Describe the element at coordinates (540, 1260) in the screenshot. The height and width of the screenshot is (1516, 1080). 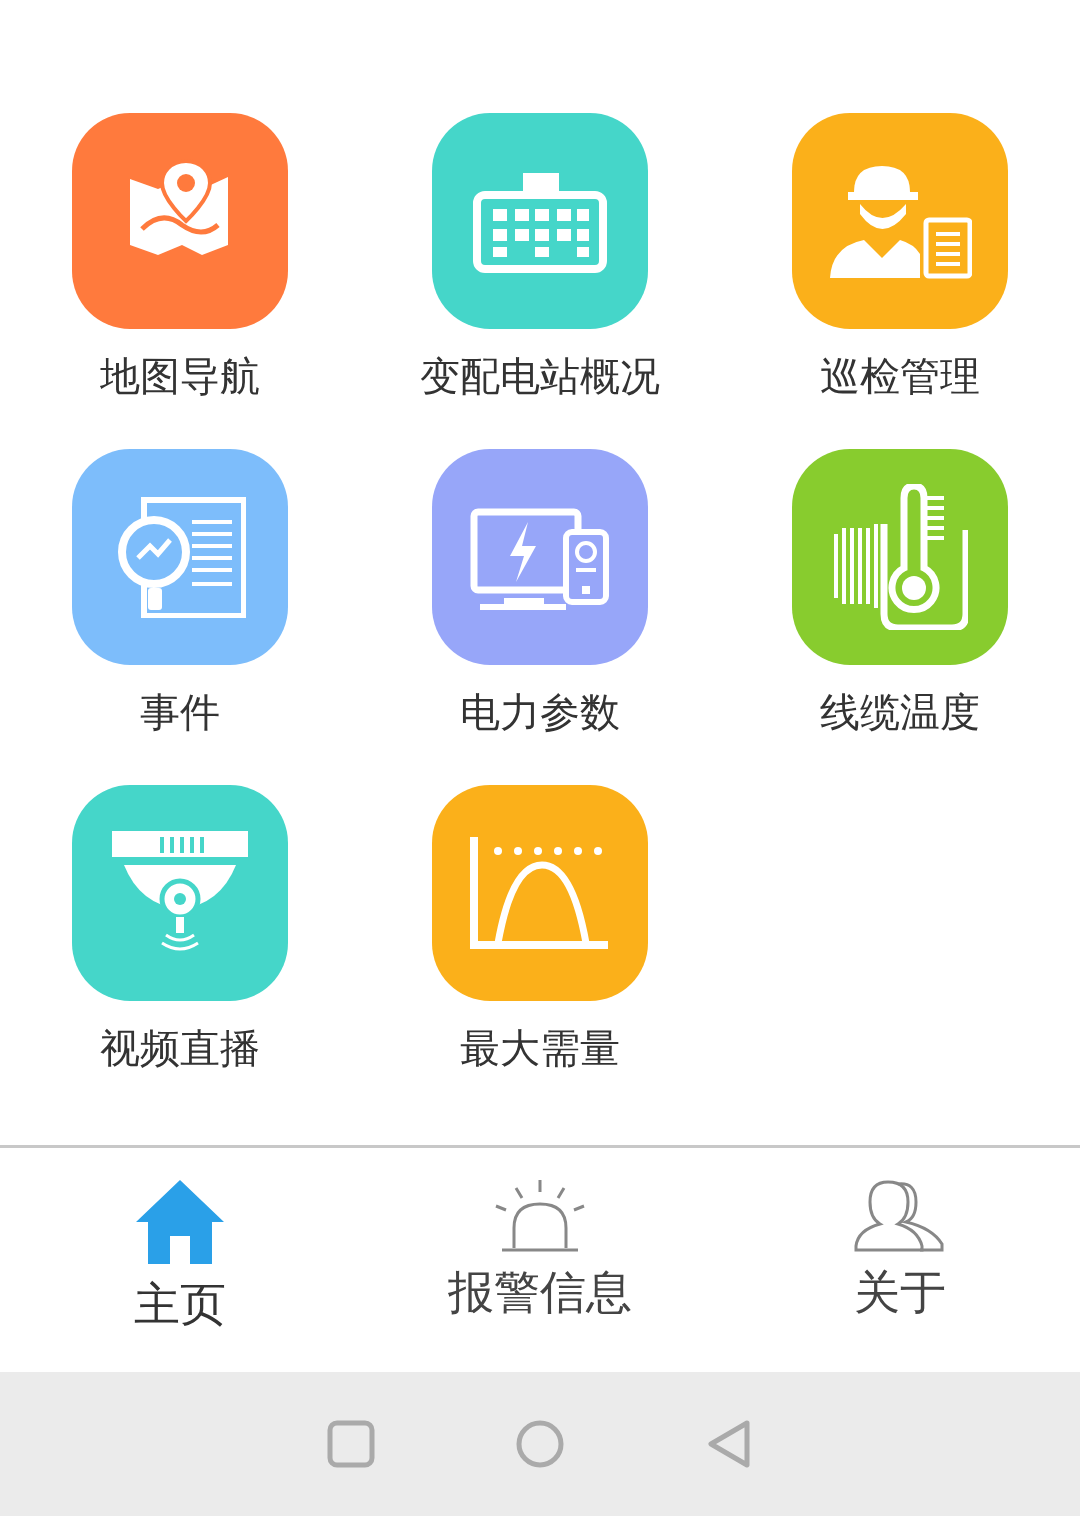
I see `nav-tab: 报警信息` at that location.